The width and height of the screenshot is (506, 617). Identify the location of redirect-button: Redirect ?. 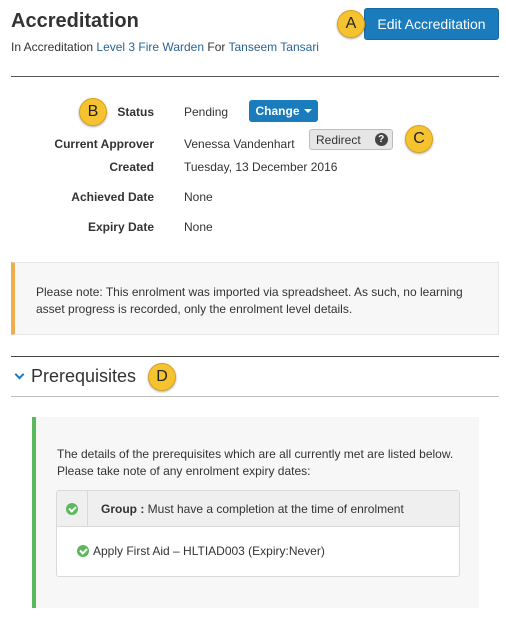
(351, 139).